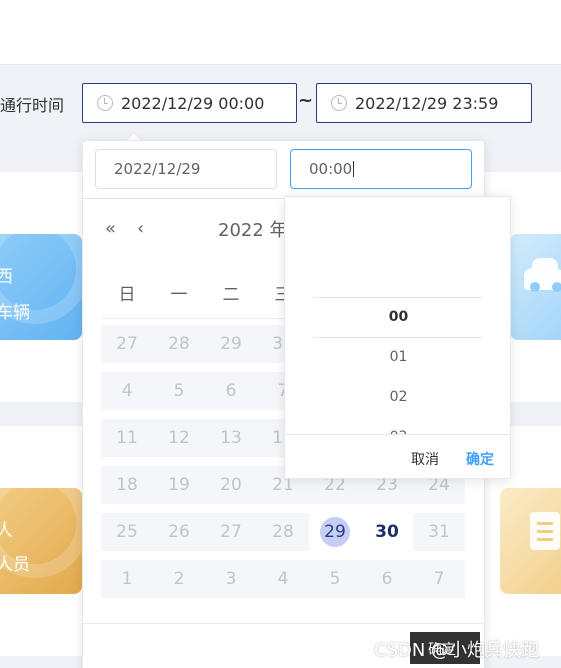  Describe the element at coordinates (427, 103) in the screenshot. I see `end-datetime-value: 2022/12/29 23:59` at that location.